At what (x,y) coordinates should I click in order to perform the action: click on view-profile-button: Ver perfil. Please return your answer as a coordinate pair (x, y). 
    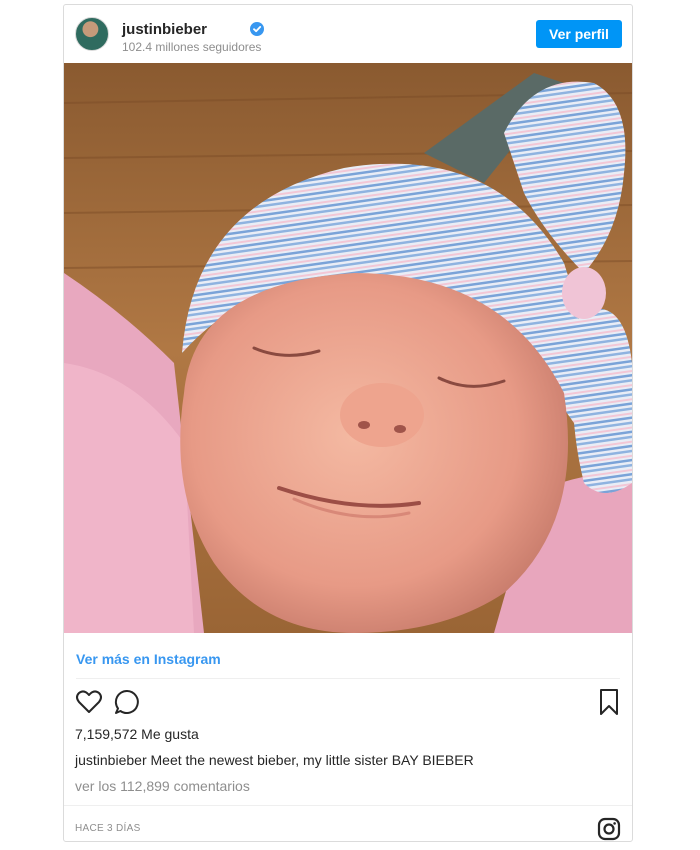
    Looking at the image, I should click on (579, 34).